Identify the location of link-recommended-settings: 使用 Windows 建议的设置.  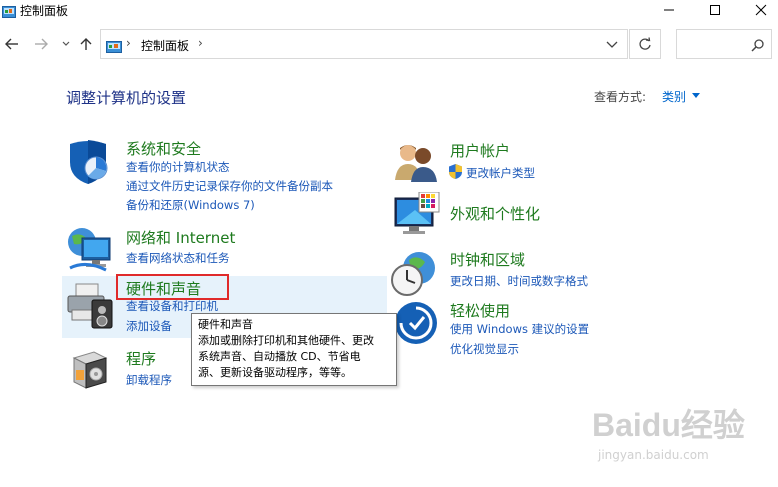
(519, 329).